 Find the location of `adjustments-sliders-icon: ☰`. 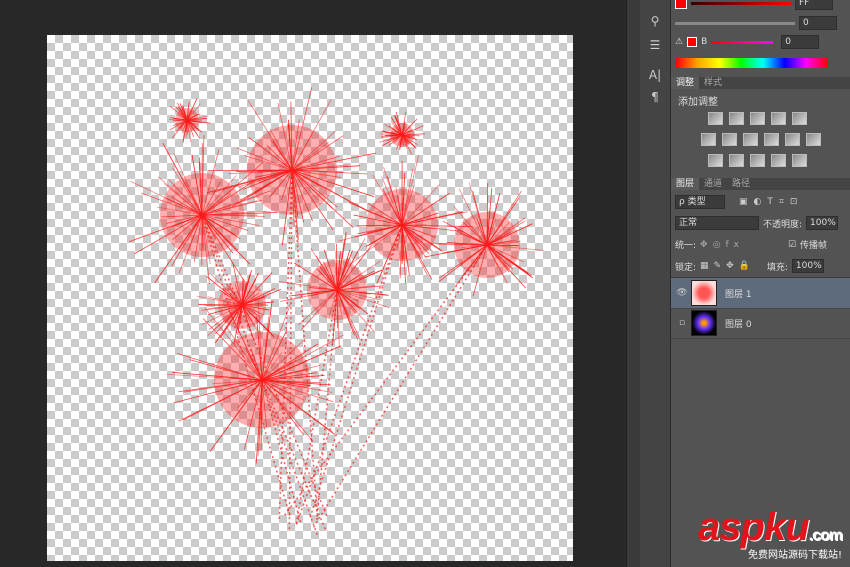

adjustments-sliders-icon: ☰ is located at coordinates (655, 46).